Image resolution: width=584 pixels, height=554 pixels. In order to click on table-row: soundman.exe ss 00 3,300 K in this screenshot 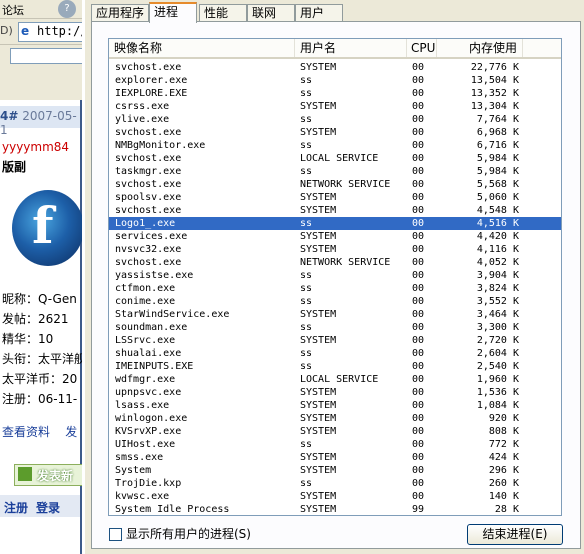, I will do `click(335, 327)`.